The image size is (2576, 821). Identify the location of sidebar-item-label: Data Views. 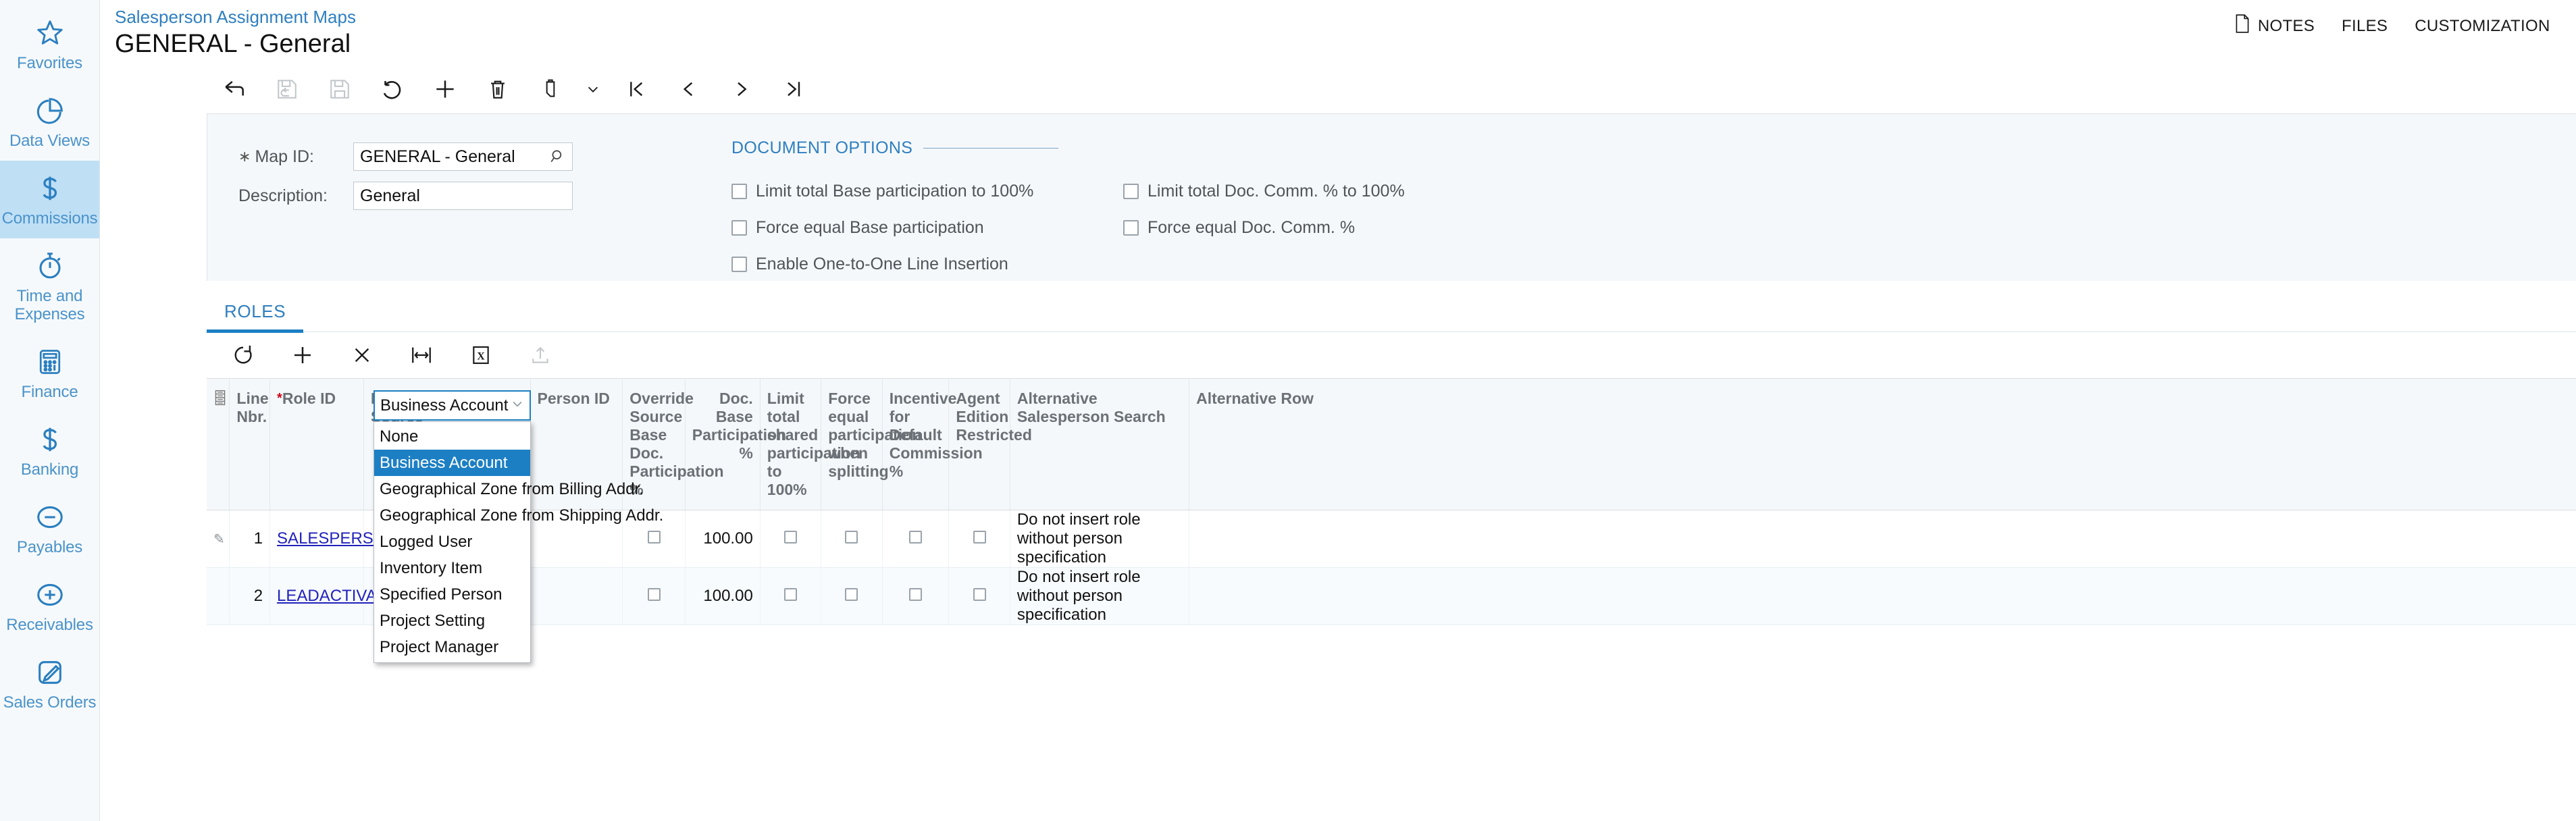
(50, 141).